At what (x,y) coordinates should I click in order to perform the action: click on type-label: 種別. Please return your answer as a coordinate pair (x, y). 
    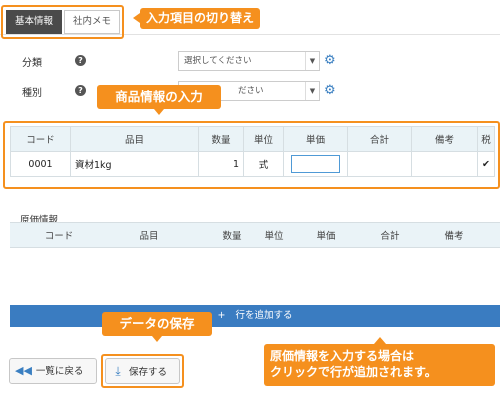
    Looking at the image, I should click on (32, 93).